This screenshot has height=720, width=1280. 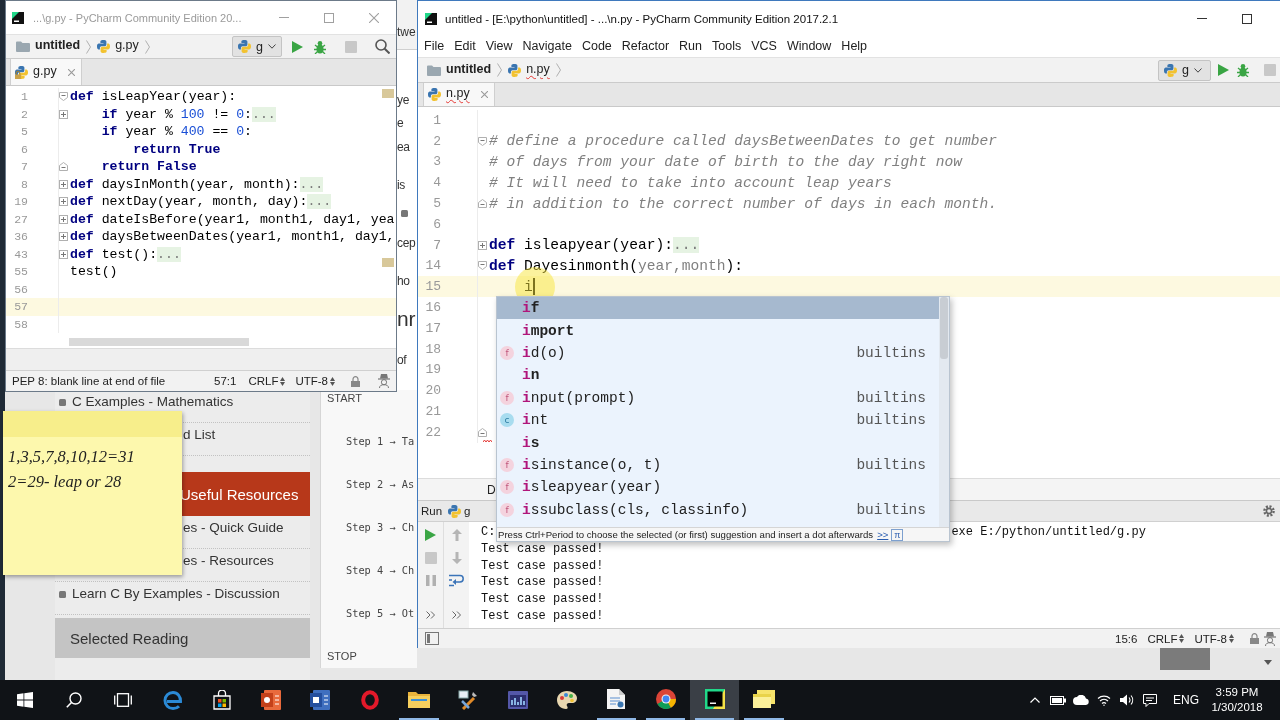 What do you see at coordinates (507, 464) in the screenshot?
I see `kind-marker: f` at bounding box center [507, 464].